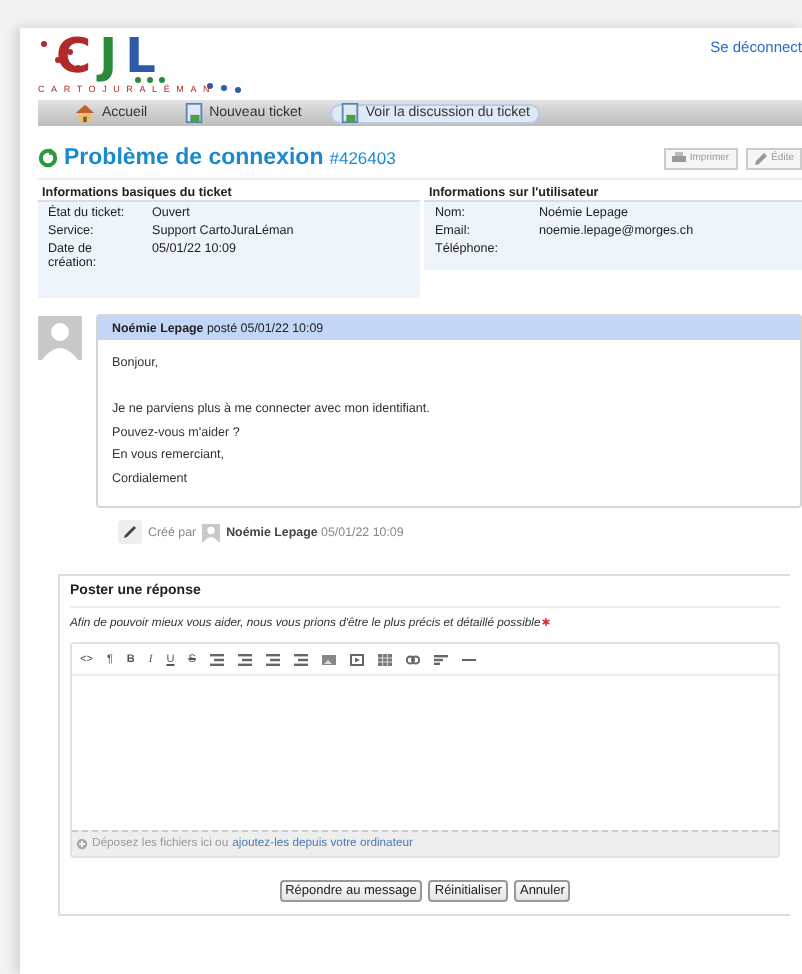 The width and height of the screenshot is (802, 974). I want to click on print-icon, so click(678, 158).